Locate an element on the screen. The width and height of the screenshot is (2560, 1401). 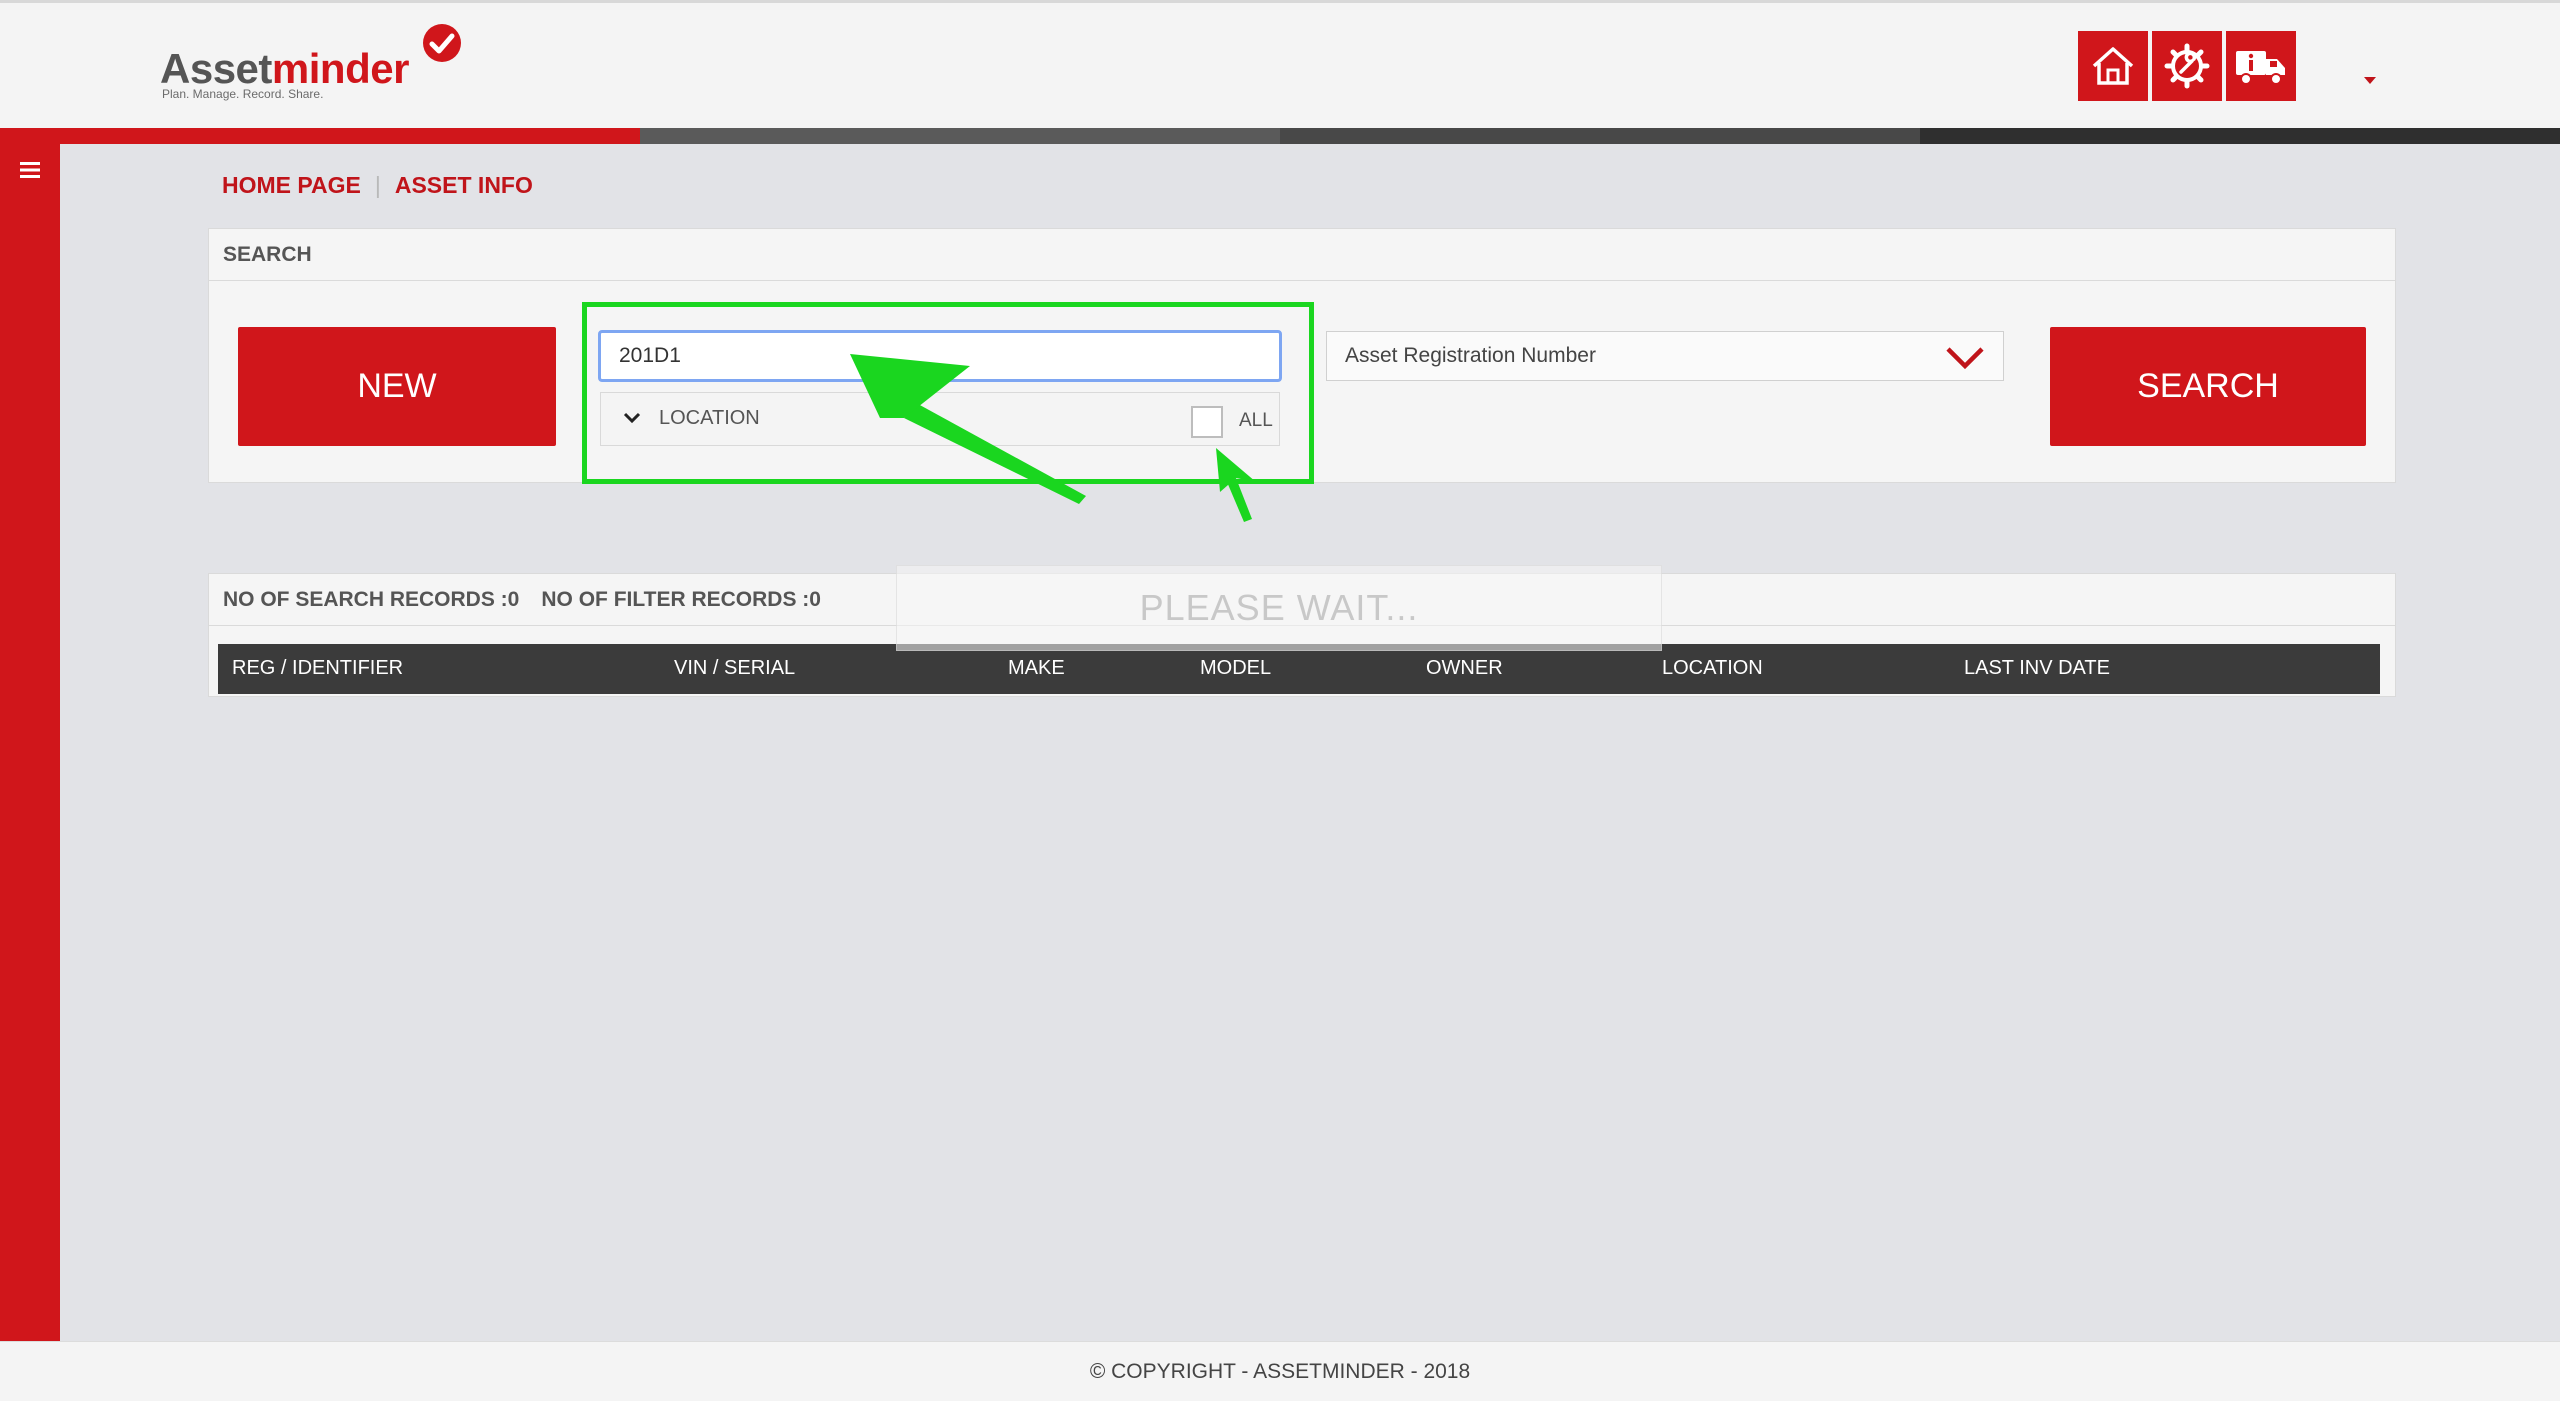
home-button is located at coordinates (2113, 66).